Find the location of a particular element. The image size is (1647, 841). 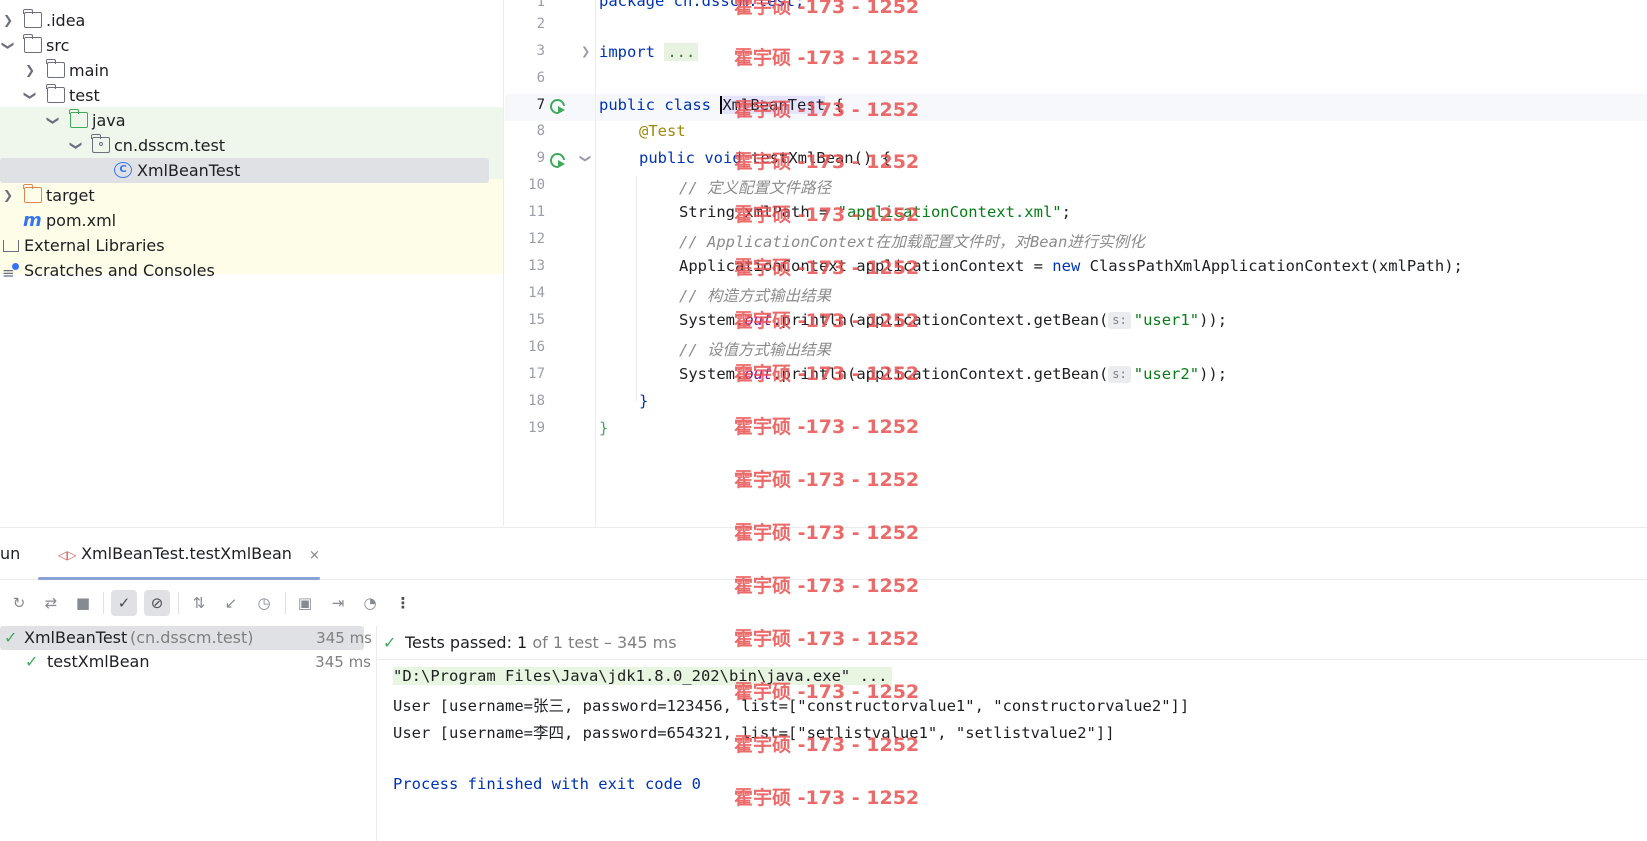

line-number: 8 is located at coordinates (540, 131).